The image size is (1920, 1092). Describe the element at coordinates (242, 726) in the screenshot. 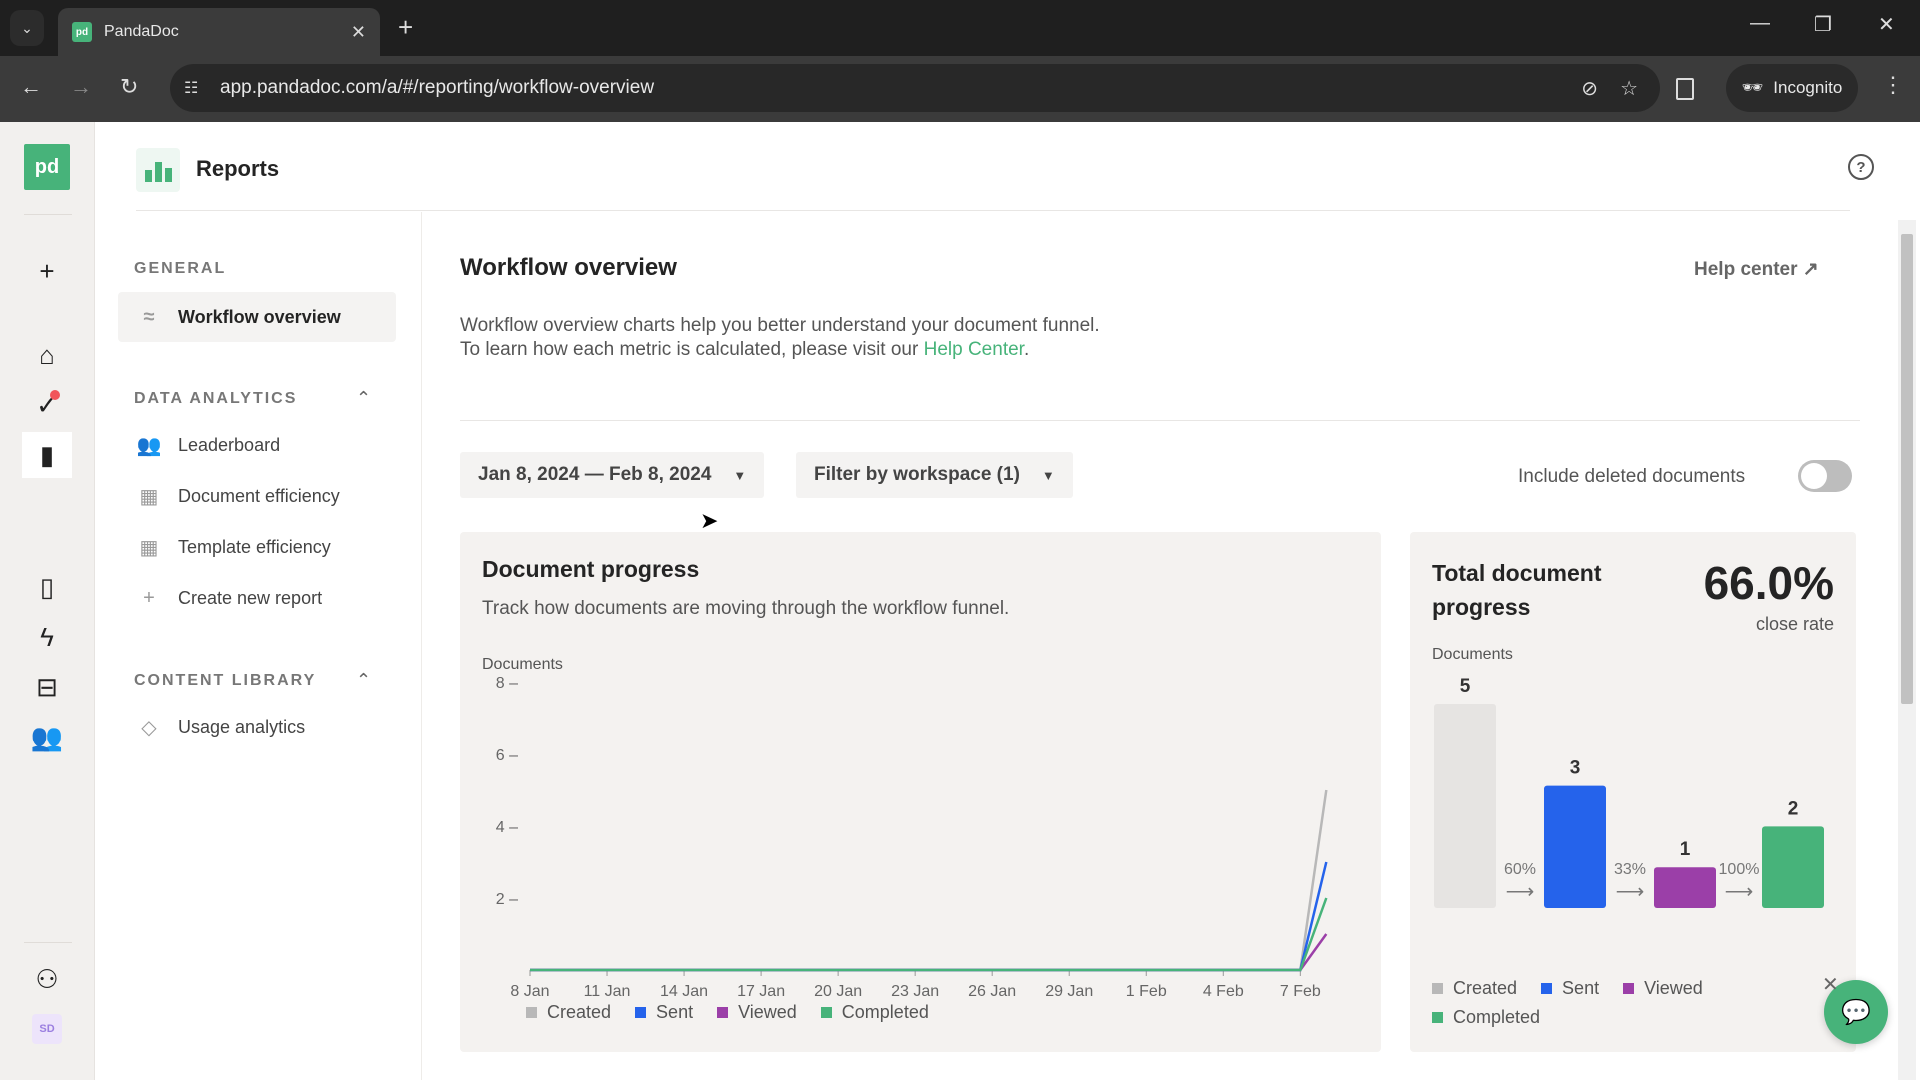

I see `nav-label: Usage analytics` at that location.